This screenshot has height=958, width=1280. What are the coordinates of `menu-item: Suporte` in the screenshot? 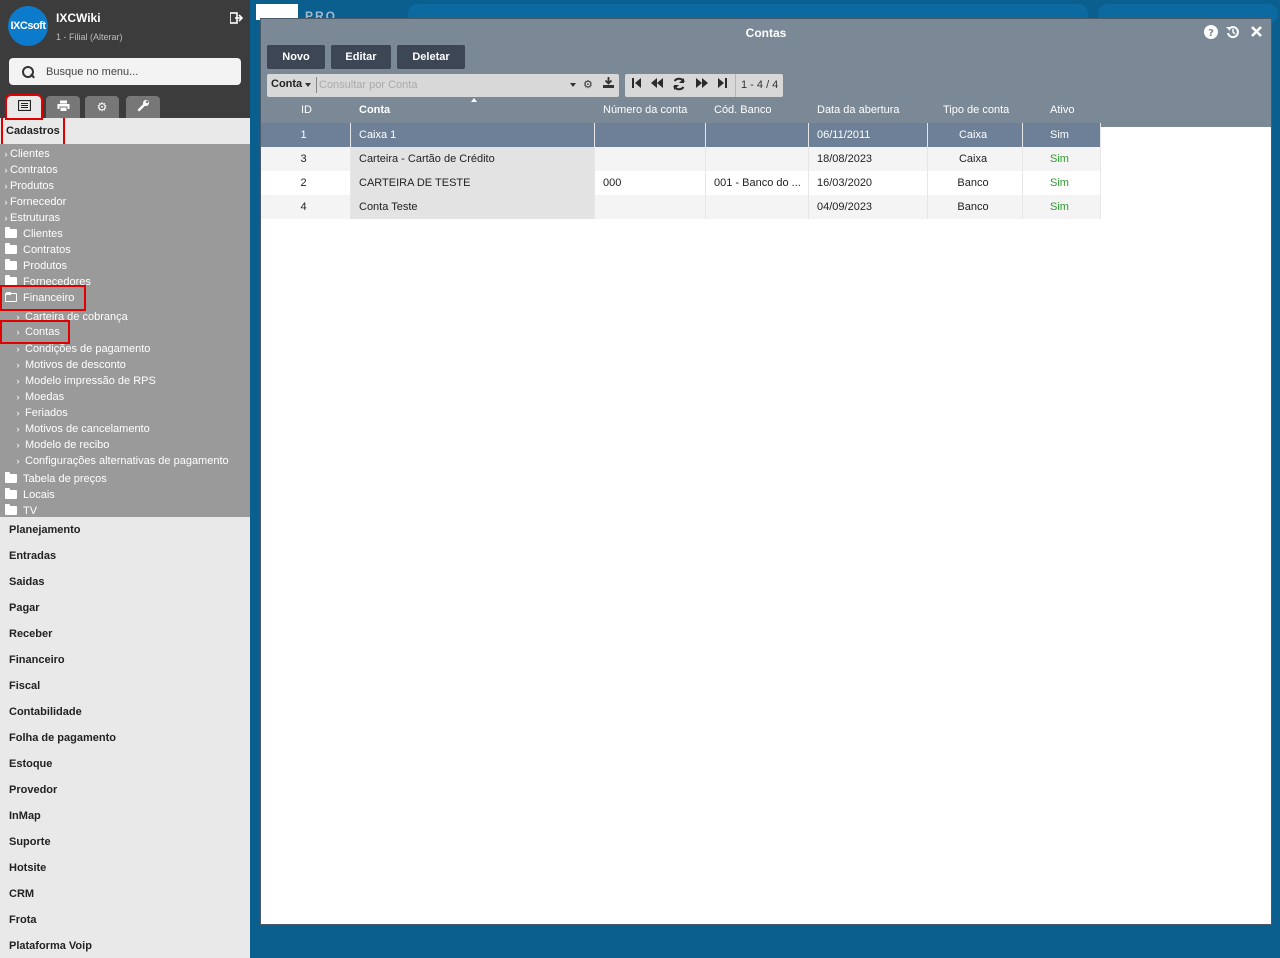 It's located at (125, 842).